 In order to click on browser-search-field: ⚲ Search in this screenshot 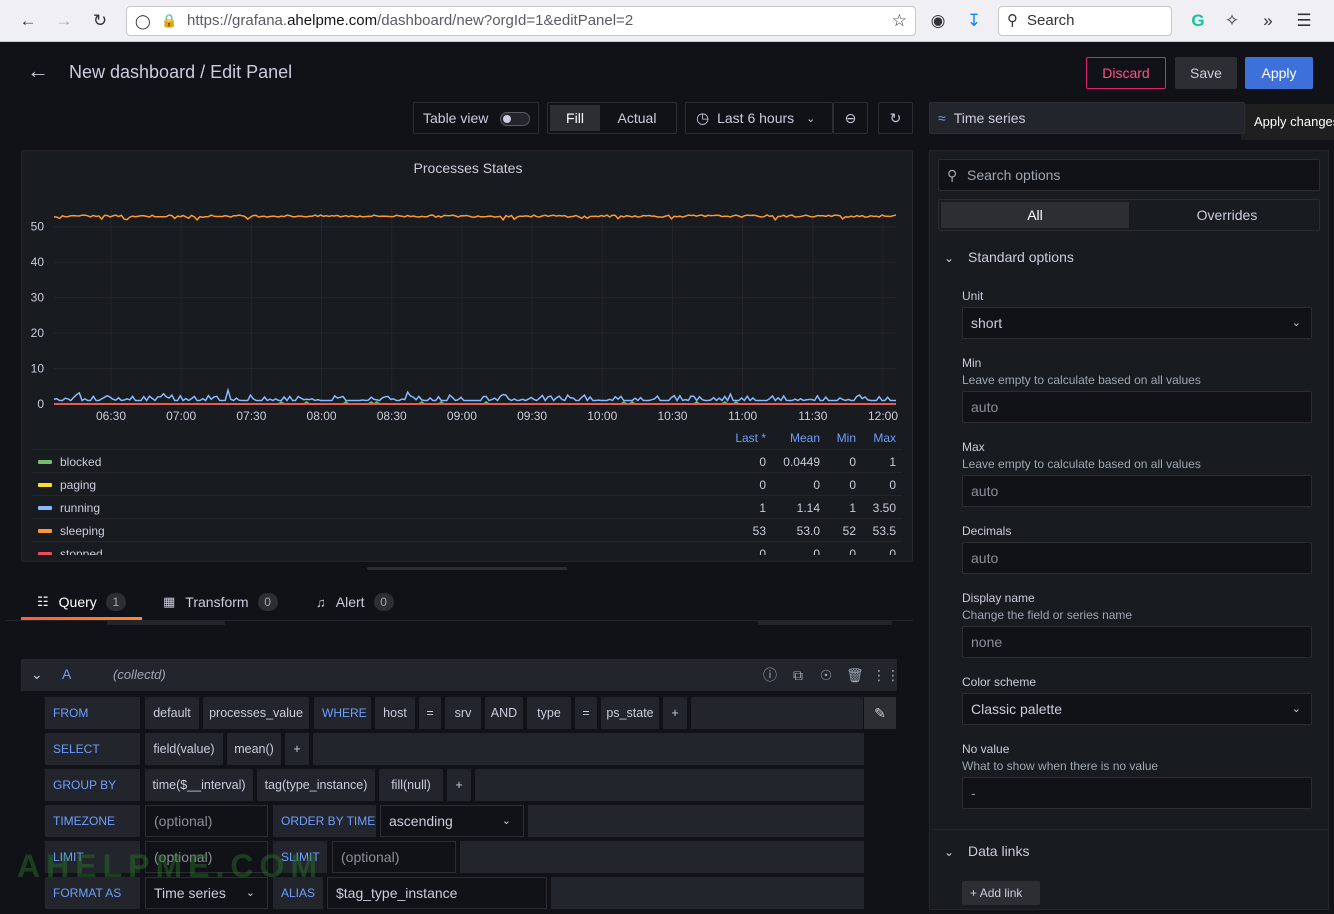, I will do `click(1085, 21)`.